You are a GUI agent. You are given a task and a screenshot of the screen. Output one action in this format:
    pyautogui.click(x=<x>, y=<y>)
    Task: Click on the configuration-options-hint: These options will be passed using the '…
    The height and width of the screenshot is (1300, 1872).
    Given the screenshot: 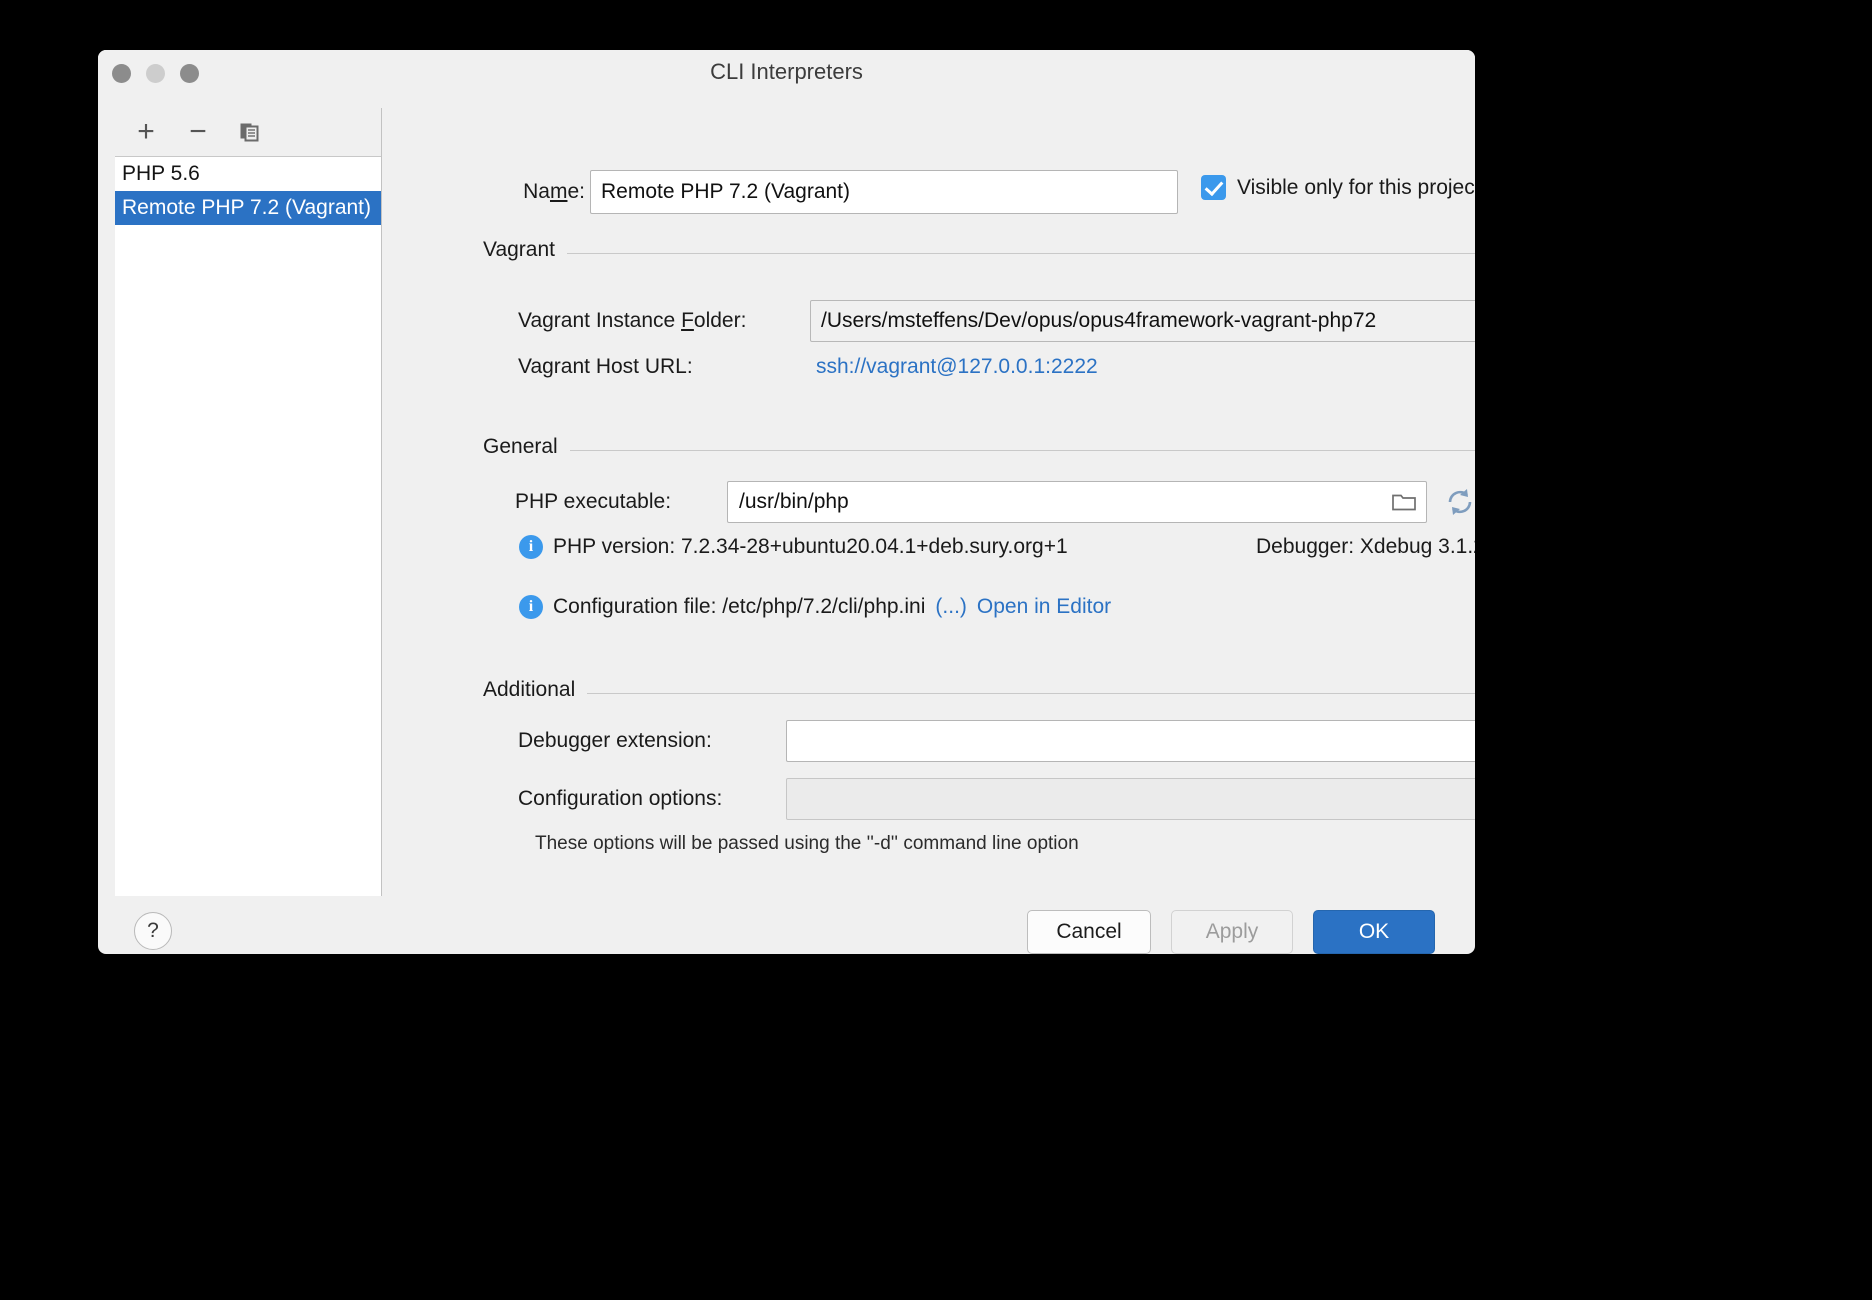 What is the action you would take?
    pyautogui.click(x=807, y=843)
    